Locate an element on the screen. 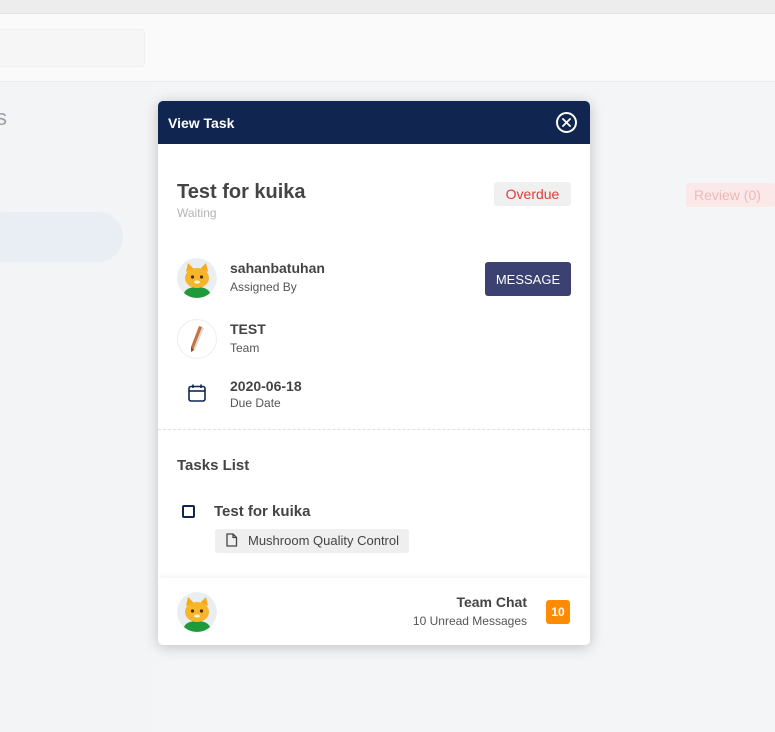 Image resolution: width=775 pixels, height=732 pixels. due-date-label: Due Date is located at coordinates (255, 403).